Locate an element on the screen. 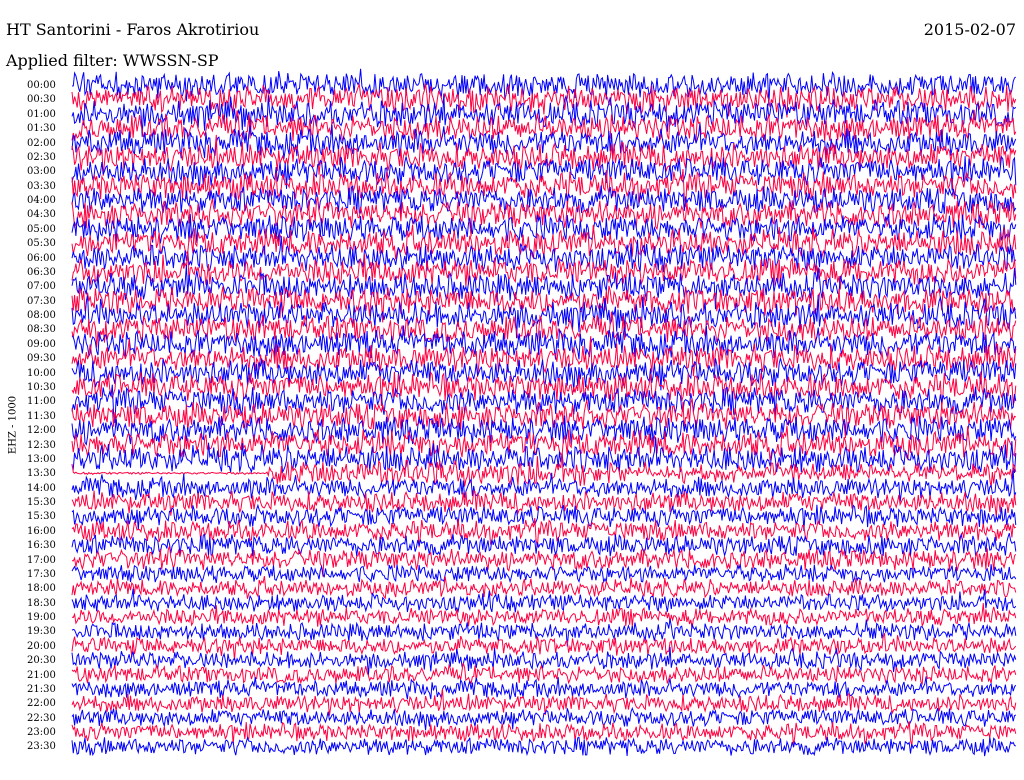  tick-label: 05:00 is located at coordinates (41, 229).